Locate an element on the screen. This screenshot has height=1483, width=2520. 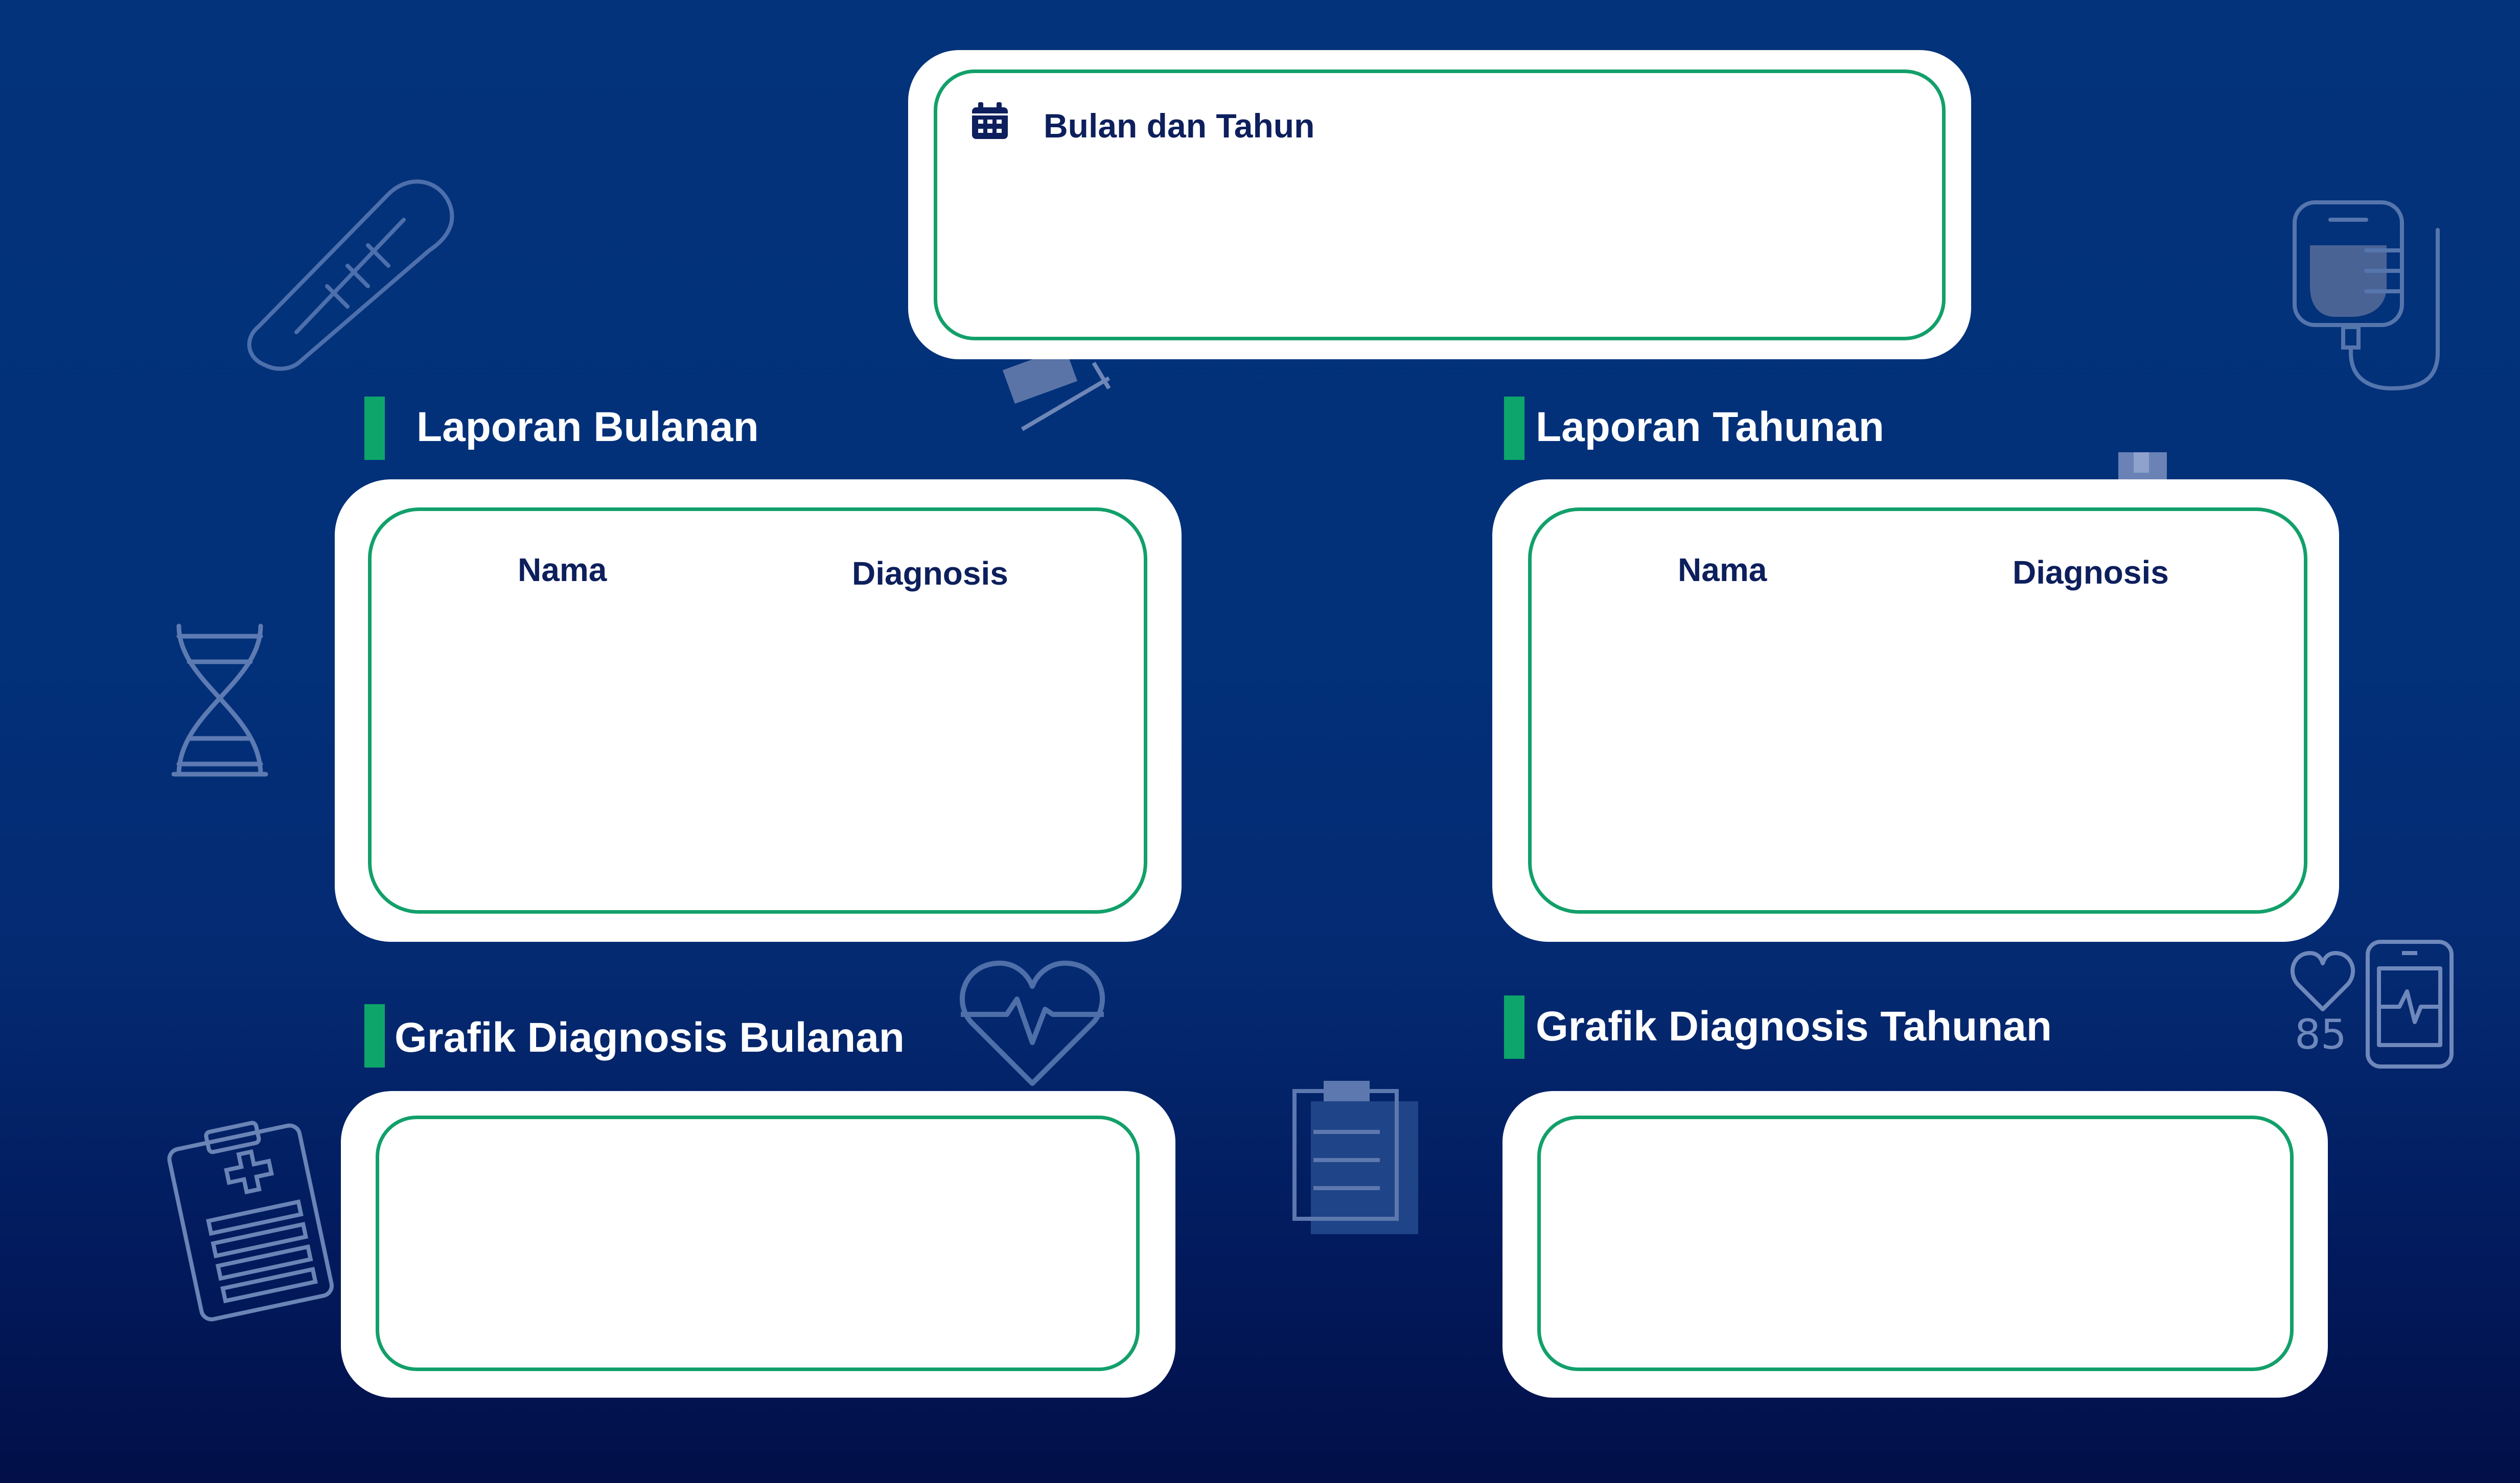
grafik-tahunan-chart-area is located at coordinates (1915, 1243).